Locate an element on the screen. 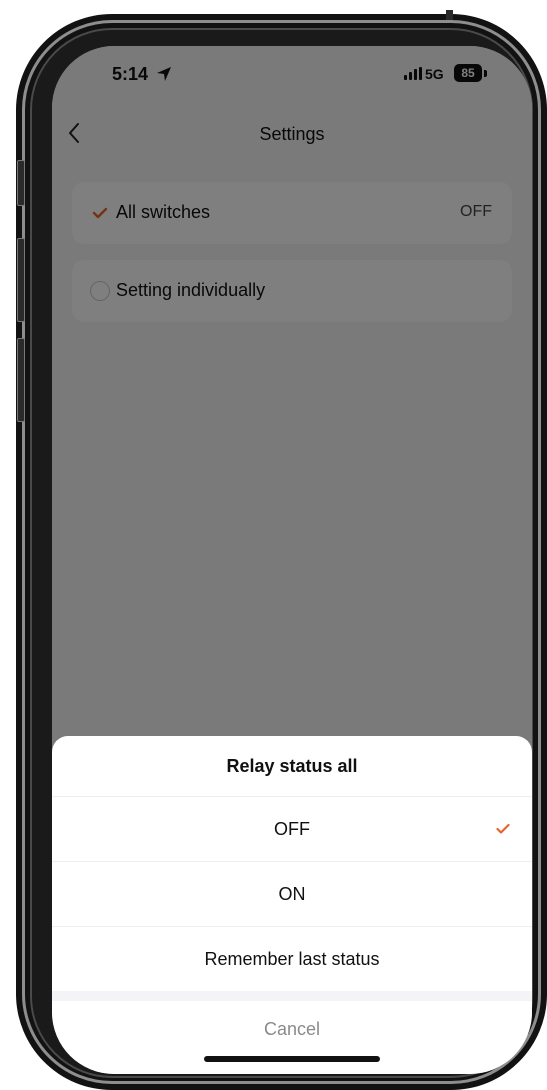 The image size is (547, 1090). mute-switch is located at coordinates (21, 183).